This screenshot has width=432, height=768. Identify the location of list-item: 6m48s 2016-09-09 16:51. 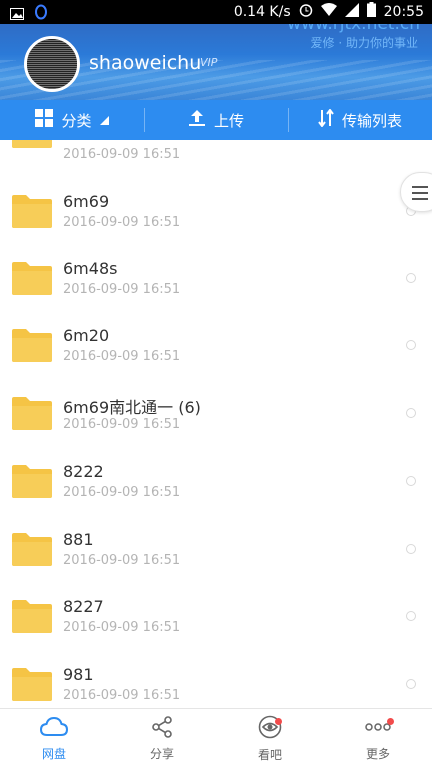
(216, 278).